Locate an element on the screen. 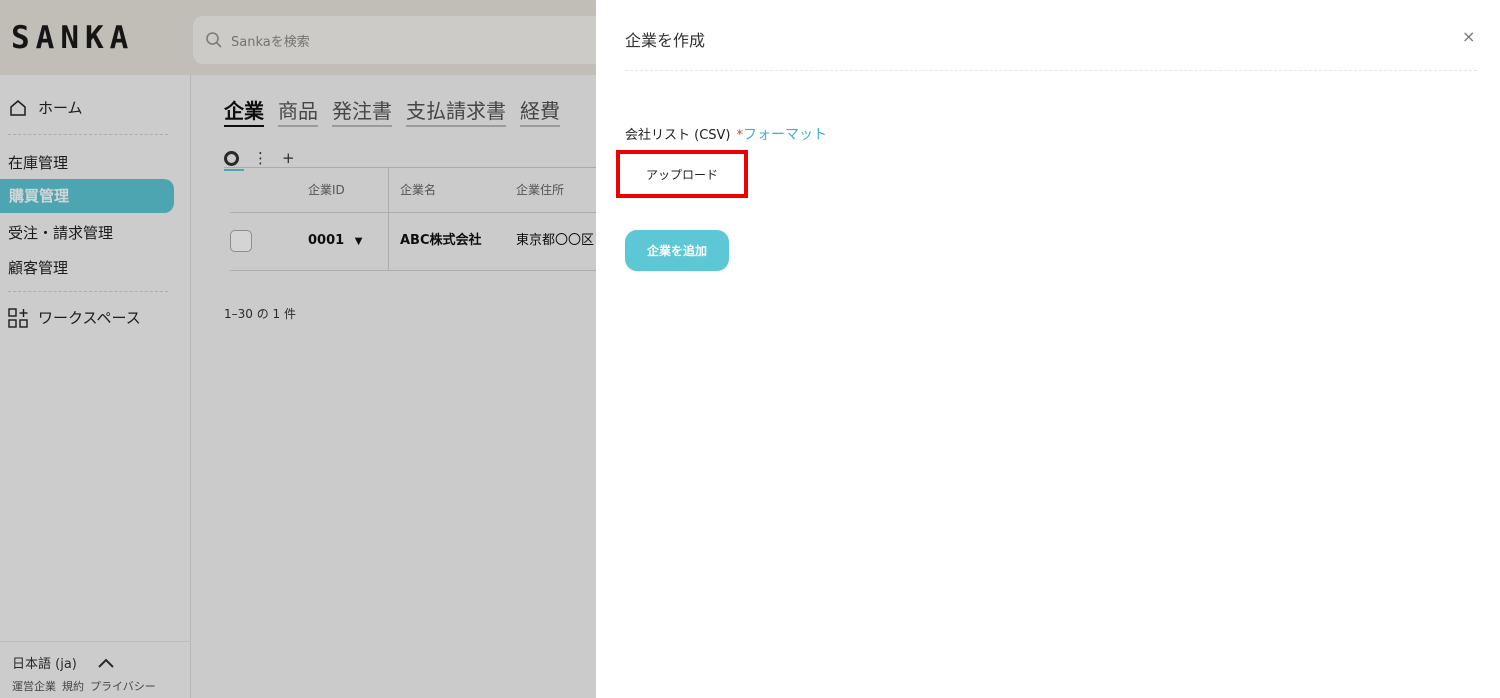 This screenshot has height=698, width=1500. add-company-button: 企業を追加 is located at coordinates (677, 250).